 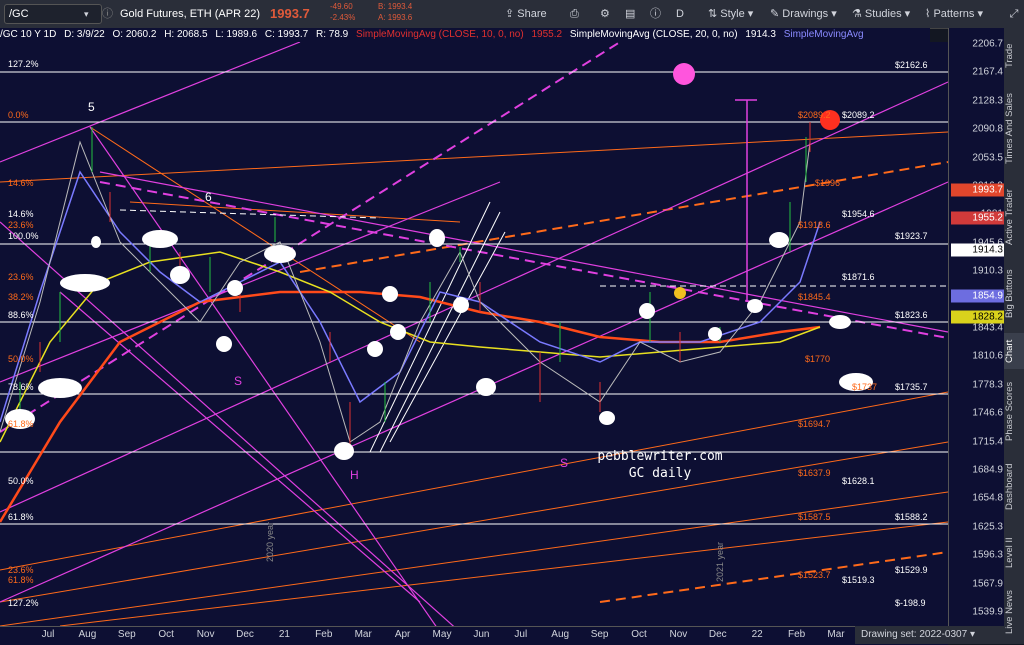 What do you see at coordinates (911, 517) in the screenshot?
I see `level-label: $1588.2` at bounding box center [911, 517].